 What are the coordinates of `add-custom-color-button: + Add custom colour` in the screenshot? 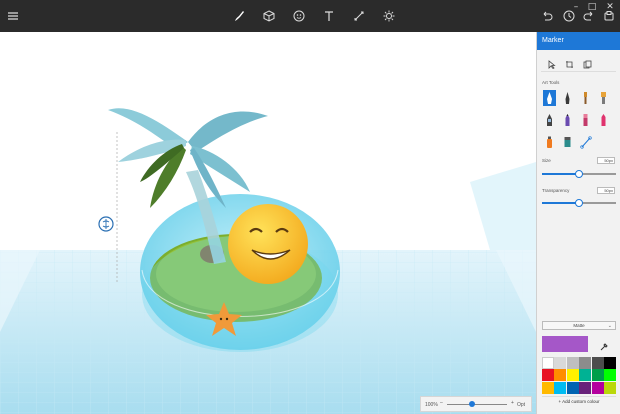 It's located at (579, 401).